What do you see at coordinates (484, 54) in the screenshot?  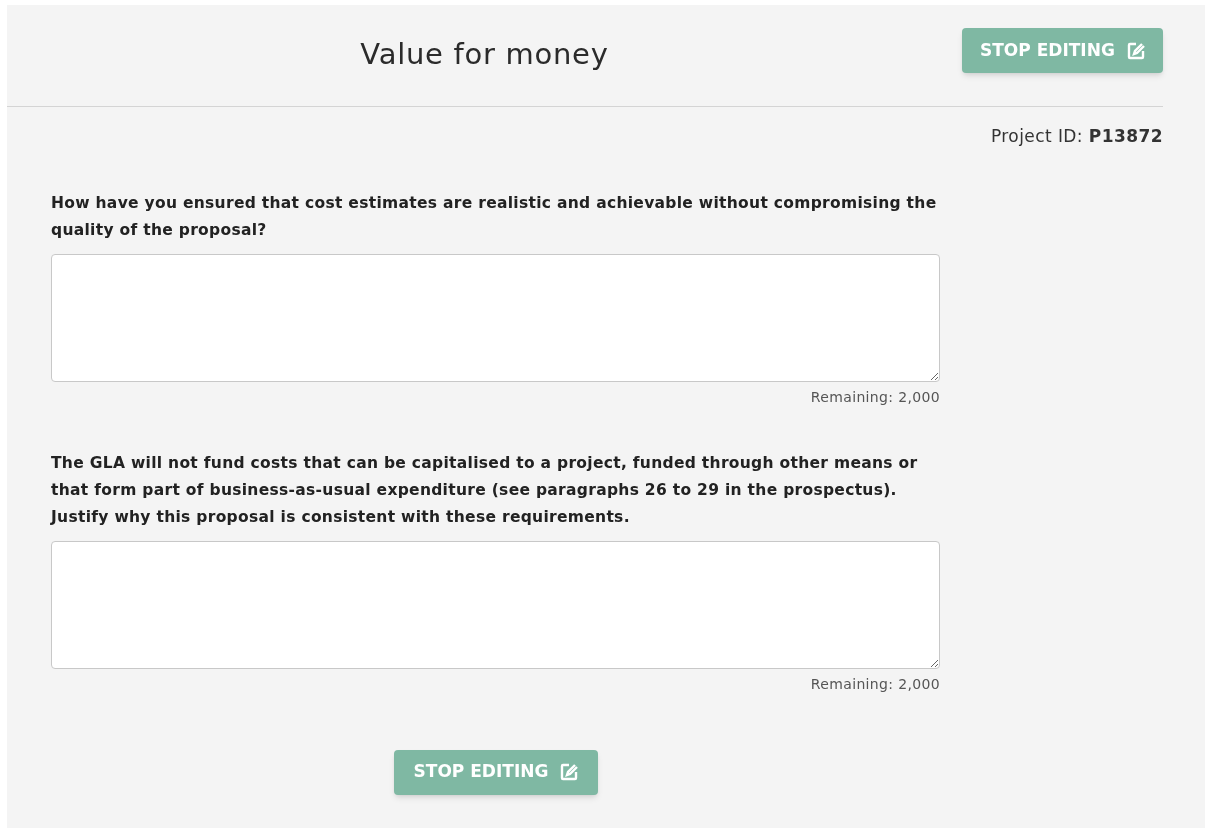 I see `page-title: Value for money` at bounding box center [484, 54].